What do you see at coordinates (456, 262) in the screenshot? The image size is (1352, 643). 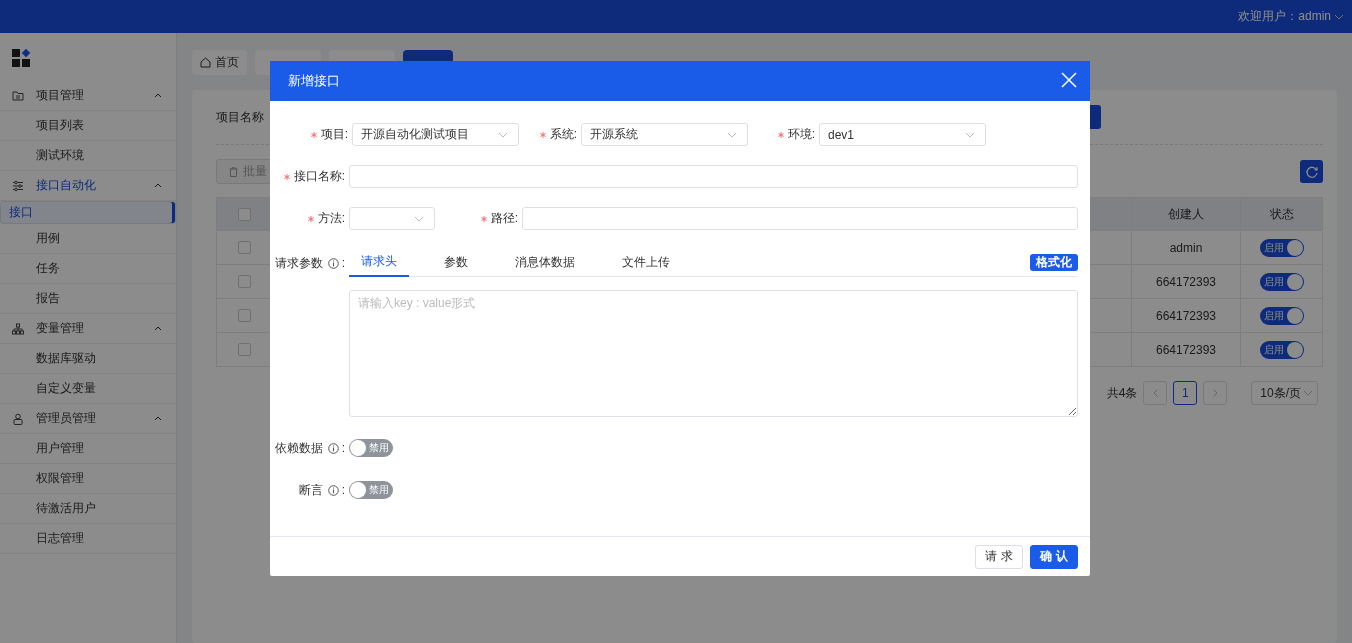 I see `tab: 参数` at bounding box center [456, 262].